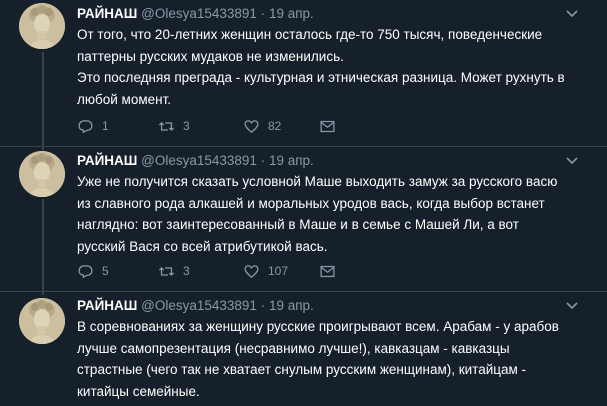 This screenshot has width=607, height=406. Describe the element at coordinates (275, 126) in the screenshot. I see `like-count: 82` at that location.